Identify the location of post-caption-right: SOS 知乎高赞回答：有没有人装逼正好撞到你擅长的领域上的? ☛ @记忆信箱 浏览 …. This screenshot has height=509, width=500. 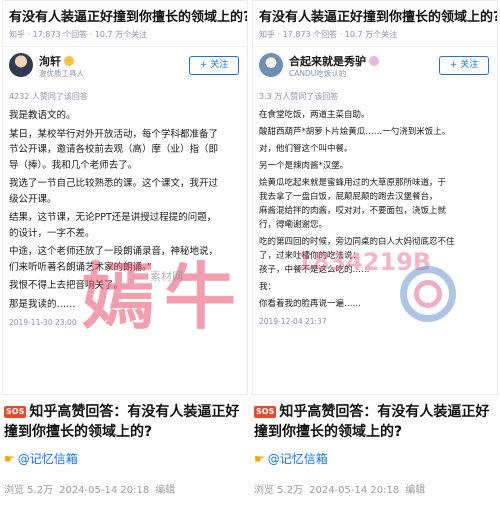
(377, 449).